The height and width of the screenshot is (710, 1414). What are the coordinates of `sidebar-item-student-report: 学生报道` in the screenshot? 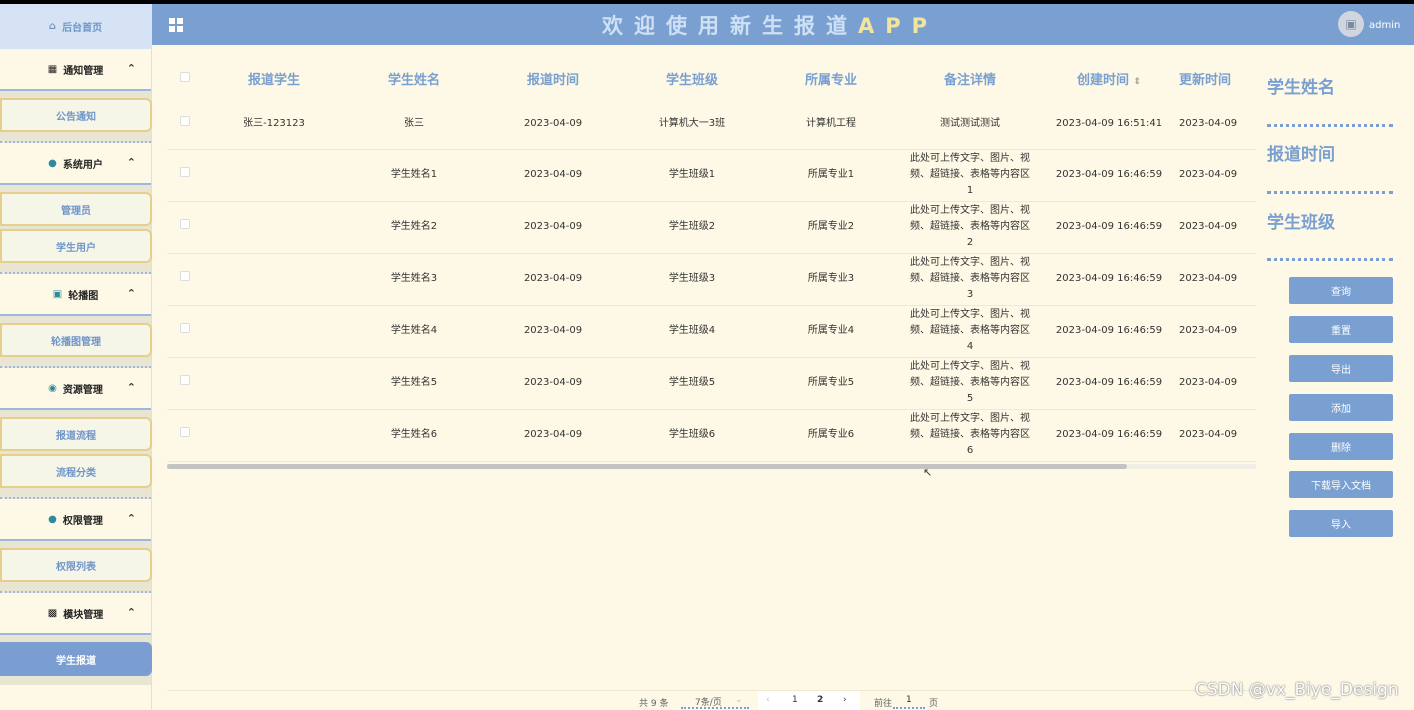 It's located at (76, 659).